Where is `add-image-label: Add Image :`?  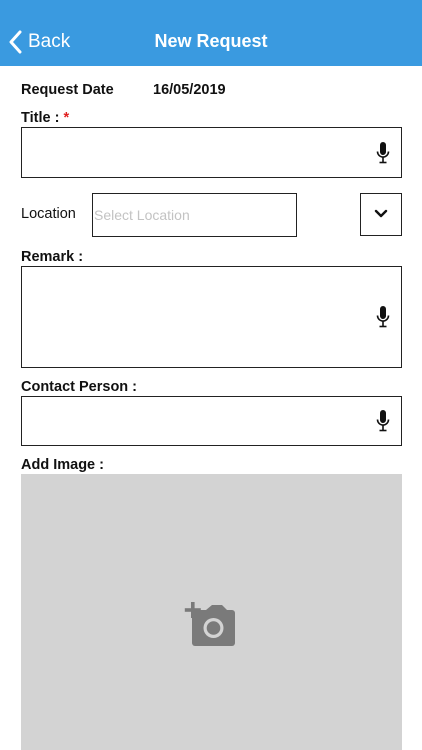
add-image-label: Add Image : is located at coordinates (62, 465).